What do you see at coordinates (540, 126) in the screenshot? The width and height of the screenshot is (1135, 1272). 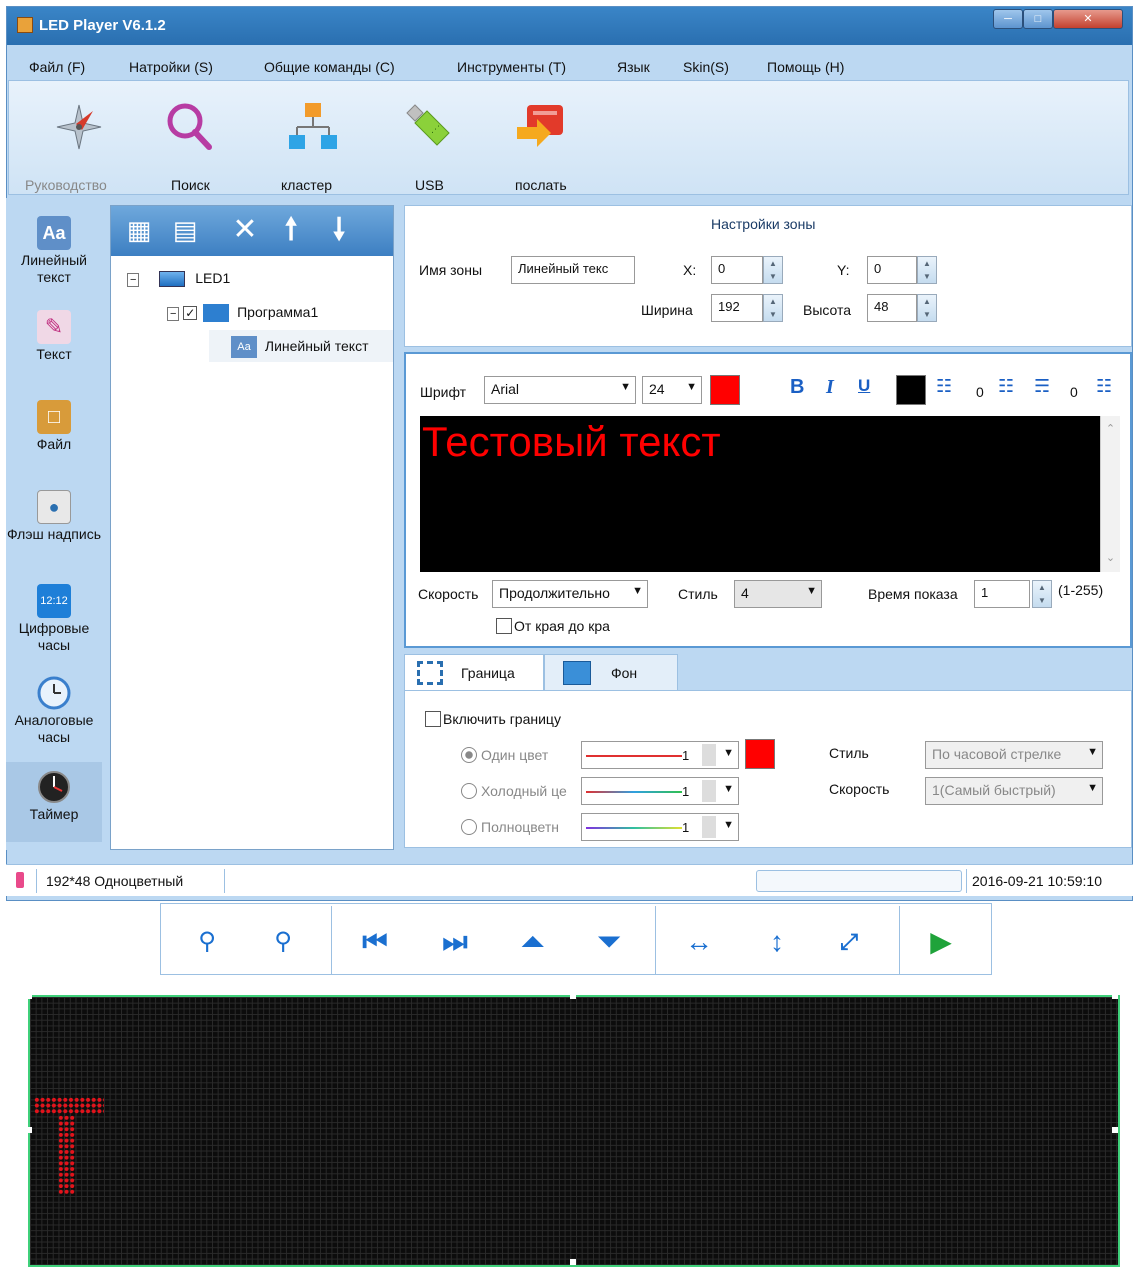 I see `send-icon` at bounding box center [540, 126].